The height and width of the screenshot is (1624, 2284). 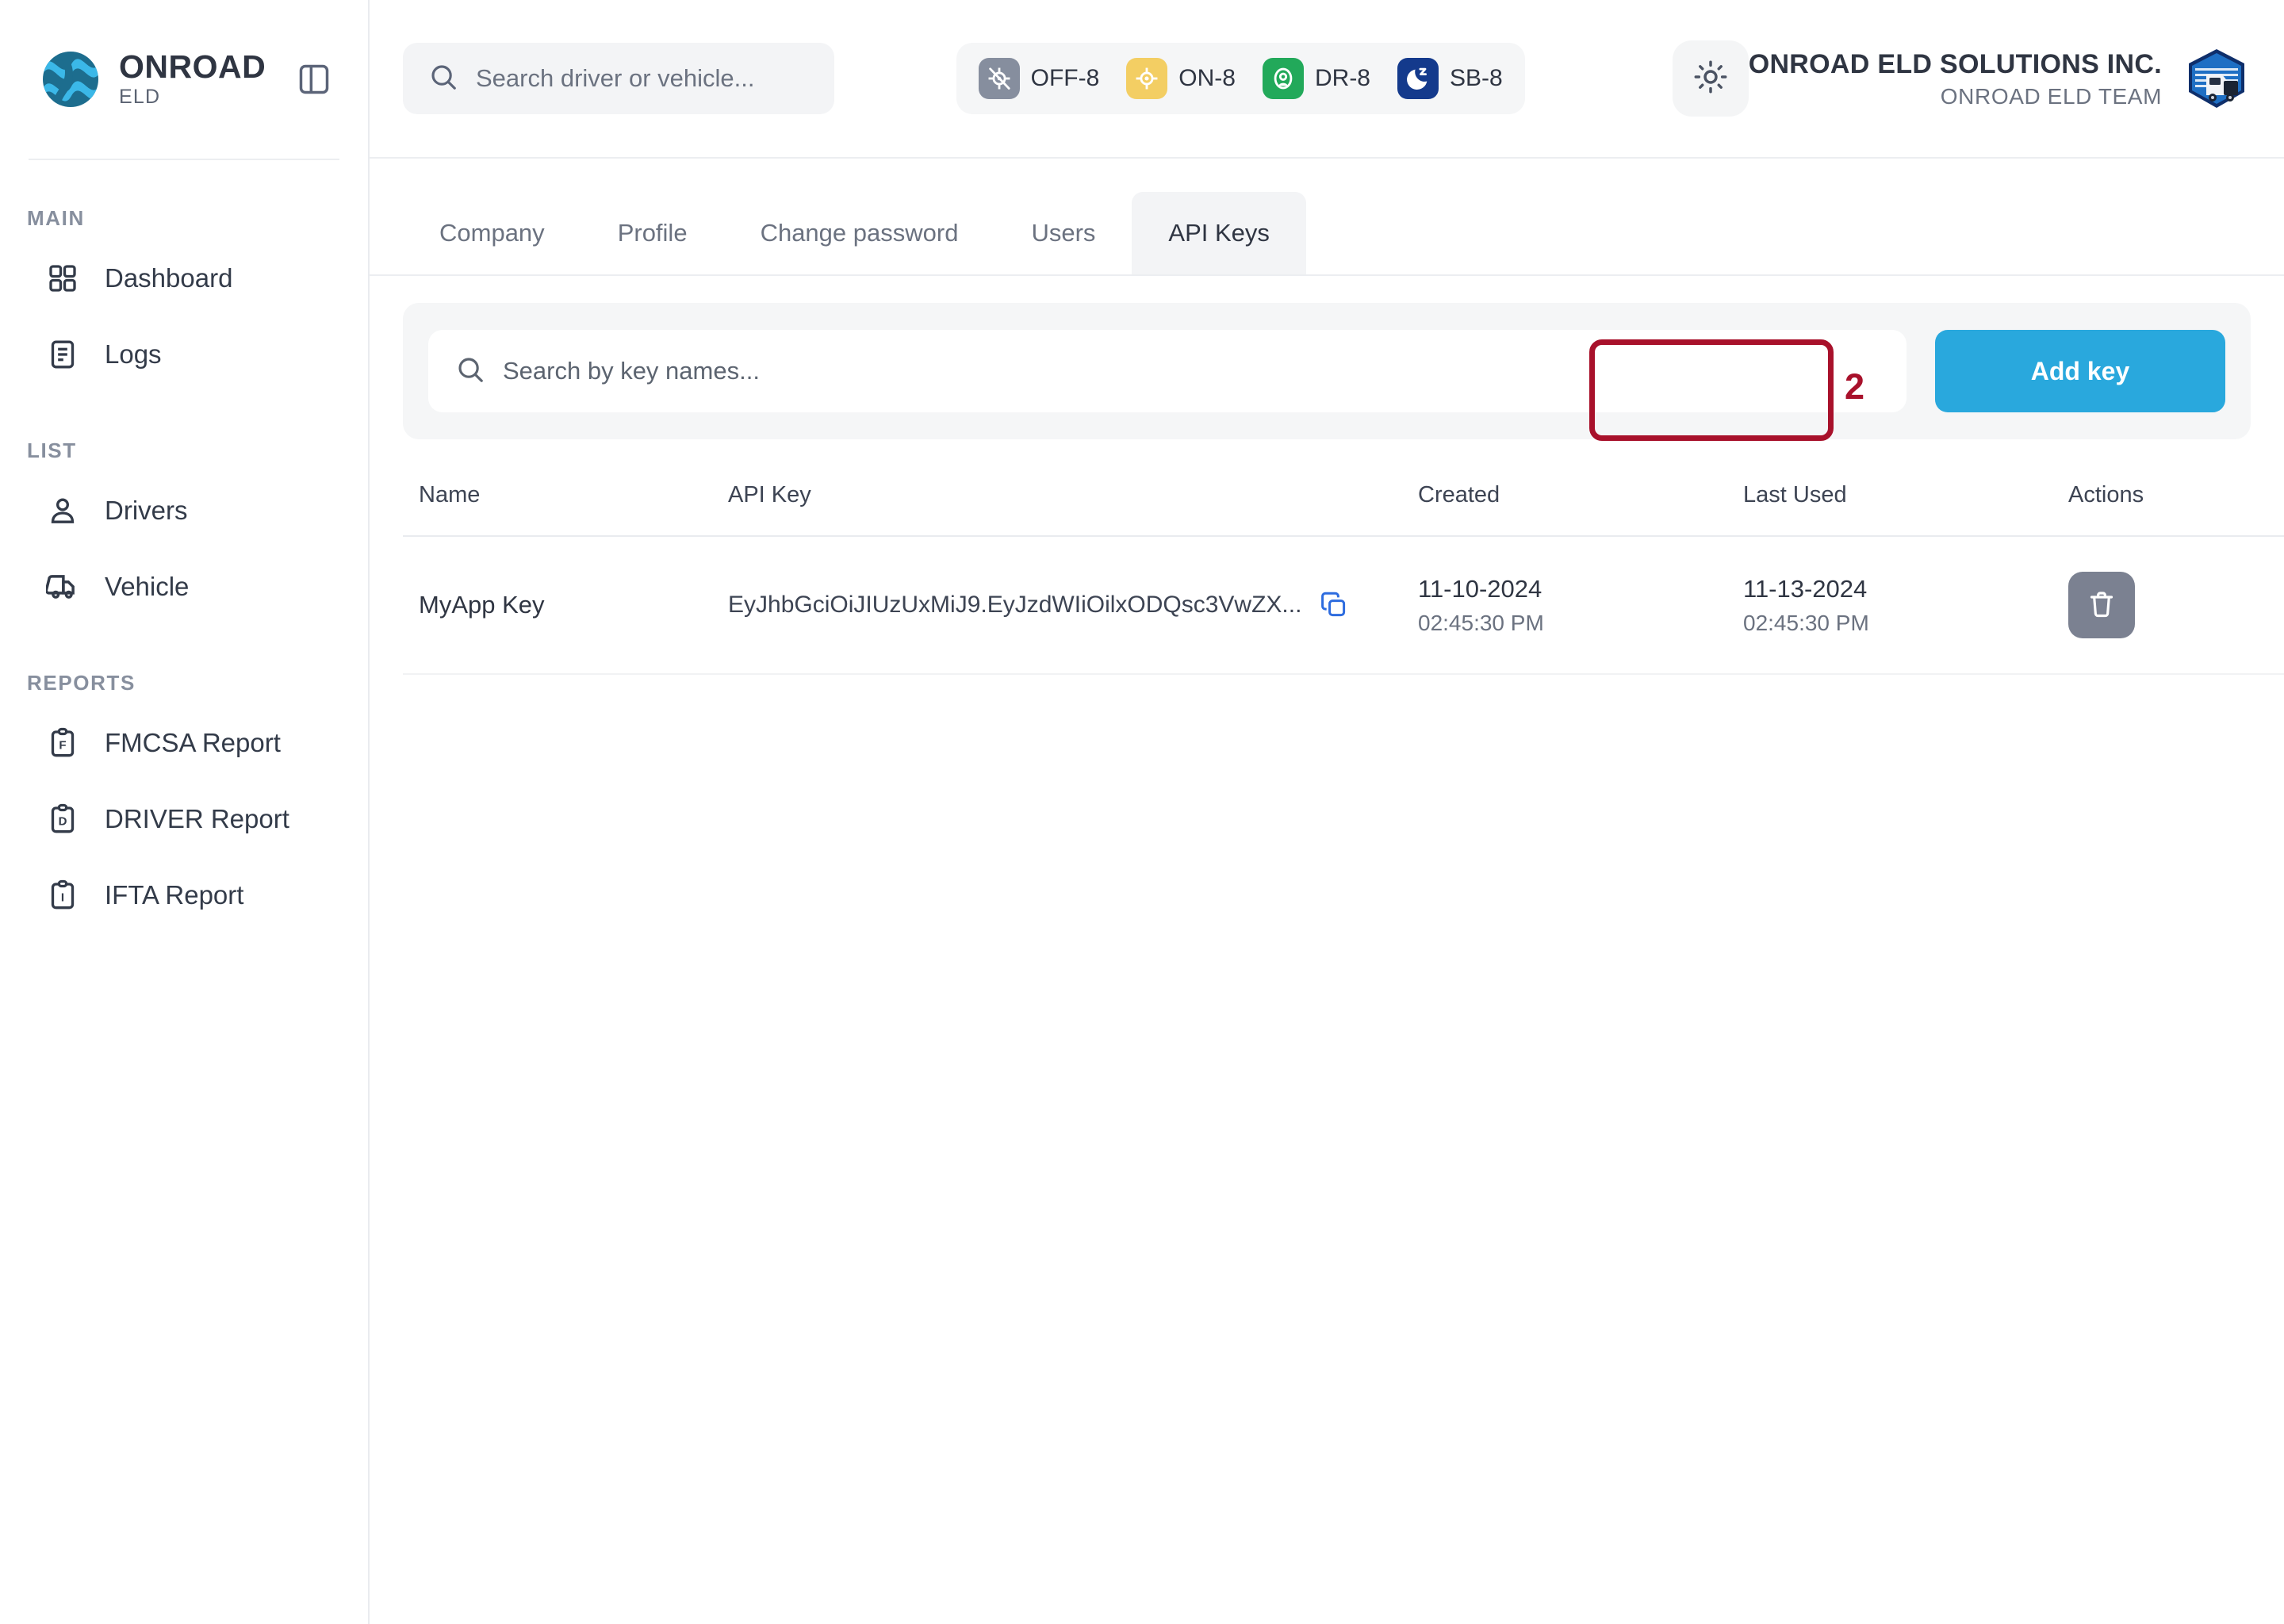 What do you see at coordinates (999, 78) in the screenshot?
I see `off-duty-icon` at bounding box center [999, 78].